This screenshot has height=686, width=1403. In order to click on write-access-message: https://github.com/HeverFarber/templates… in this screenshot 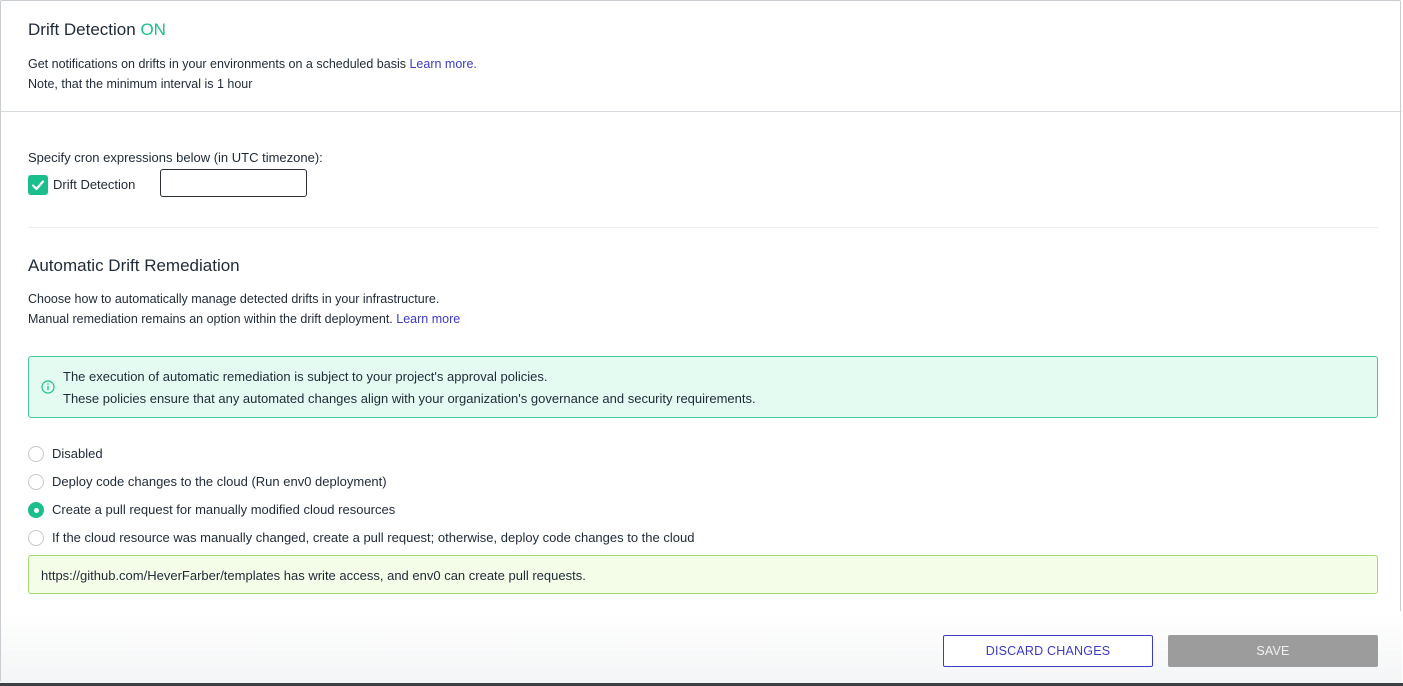, I will do `click(313, 575)`.